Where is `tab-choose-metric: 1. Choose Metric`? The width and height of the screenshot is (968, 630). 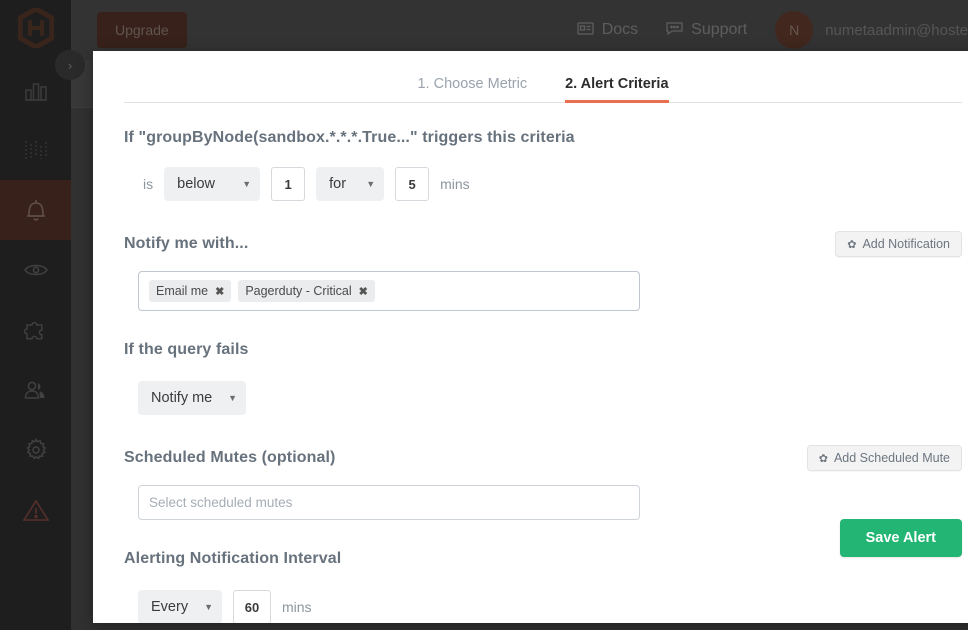 tab-choose-metric: 1. Choose Metric is located at coordinates (472, 89).